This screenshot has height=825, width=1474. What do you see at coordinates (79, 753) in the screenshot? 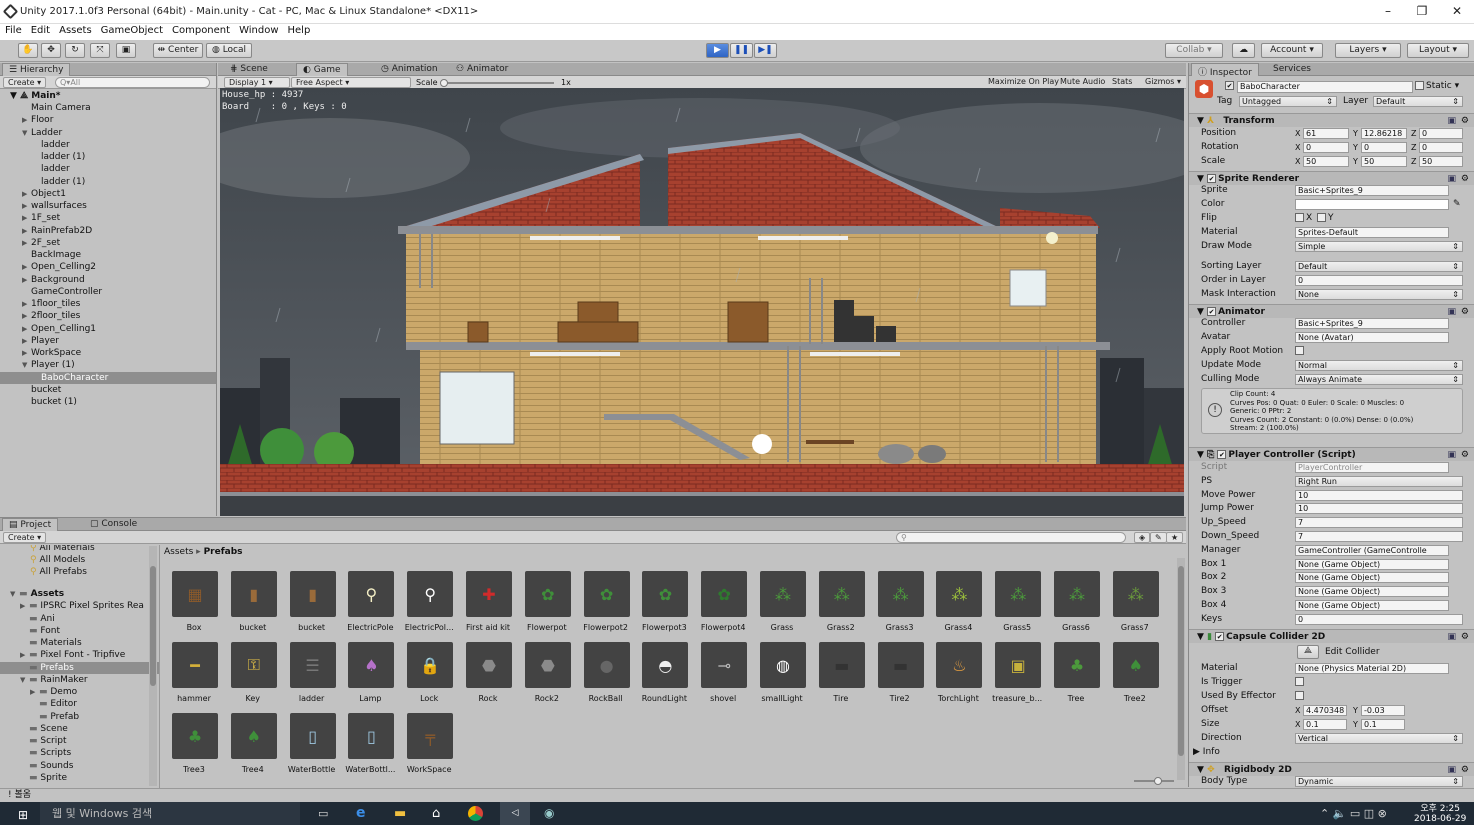
I see `folder-item: ▬ Scripts` at bounding box center [79, 753].